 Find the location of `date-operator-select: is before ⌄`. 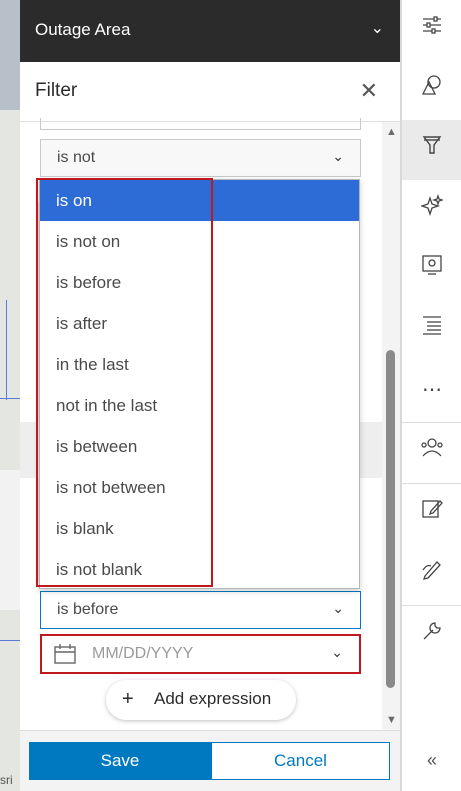

date-operator-select: is before ⌄ is located at coordinates (200, 610).